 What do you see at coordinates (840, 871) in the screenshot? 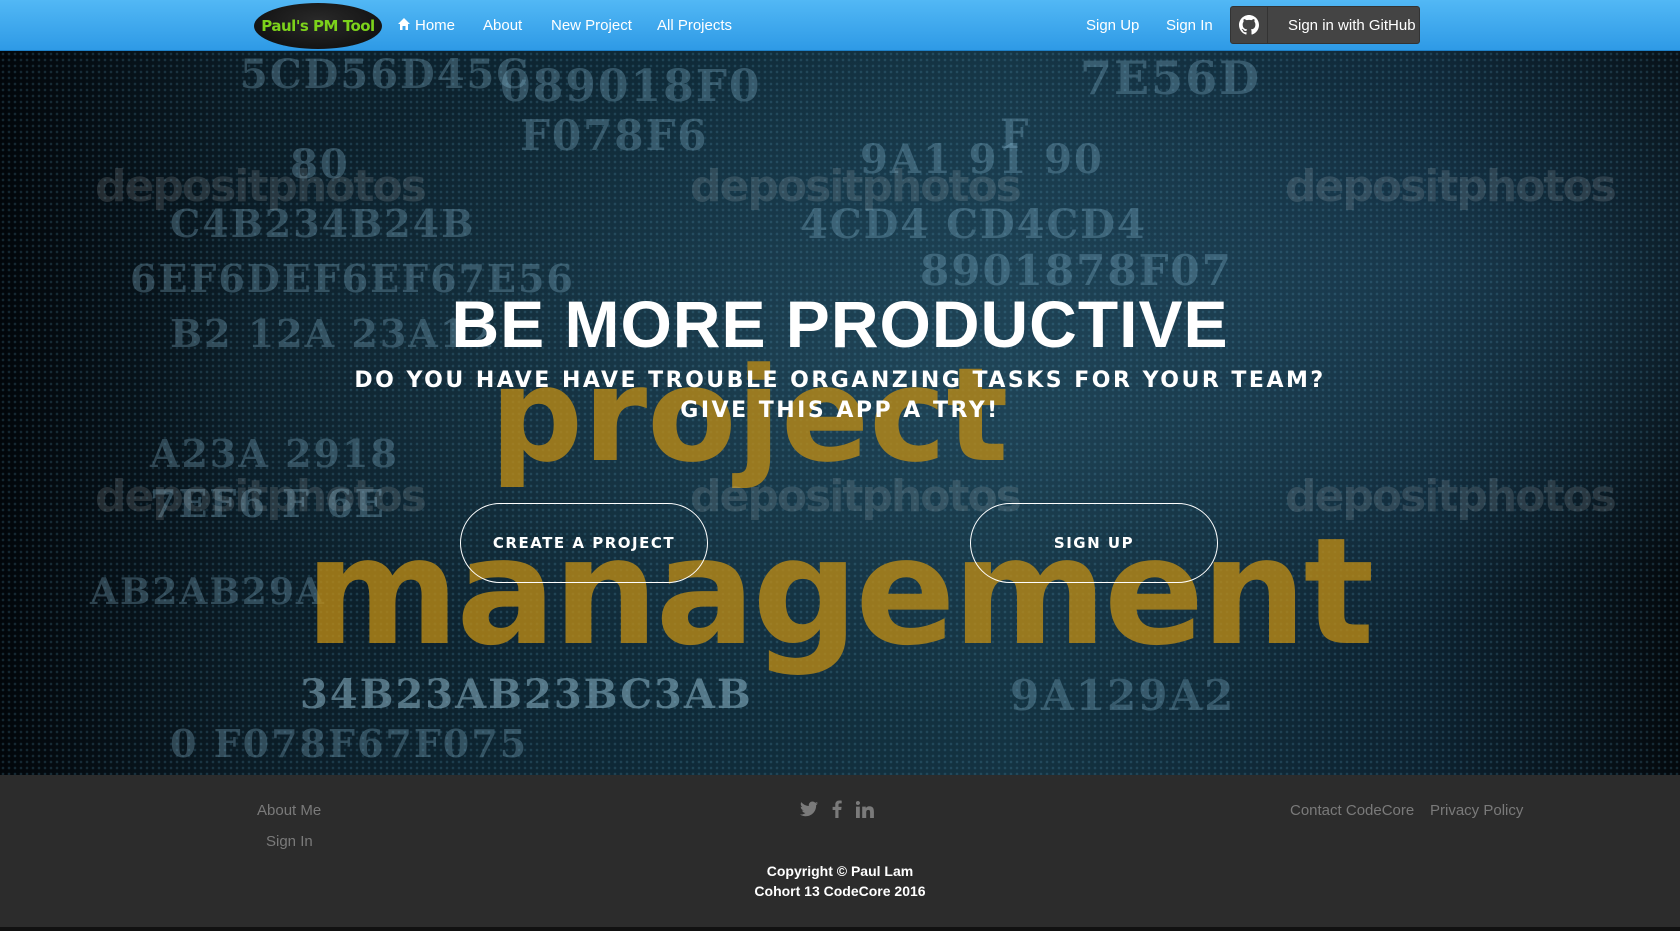
I see `copyright-line1: Copyright © Paul Lam` at bounding box center [840, 871].